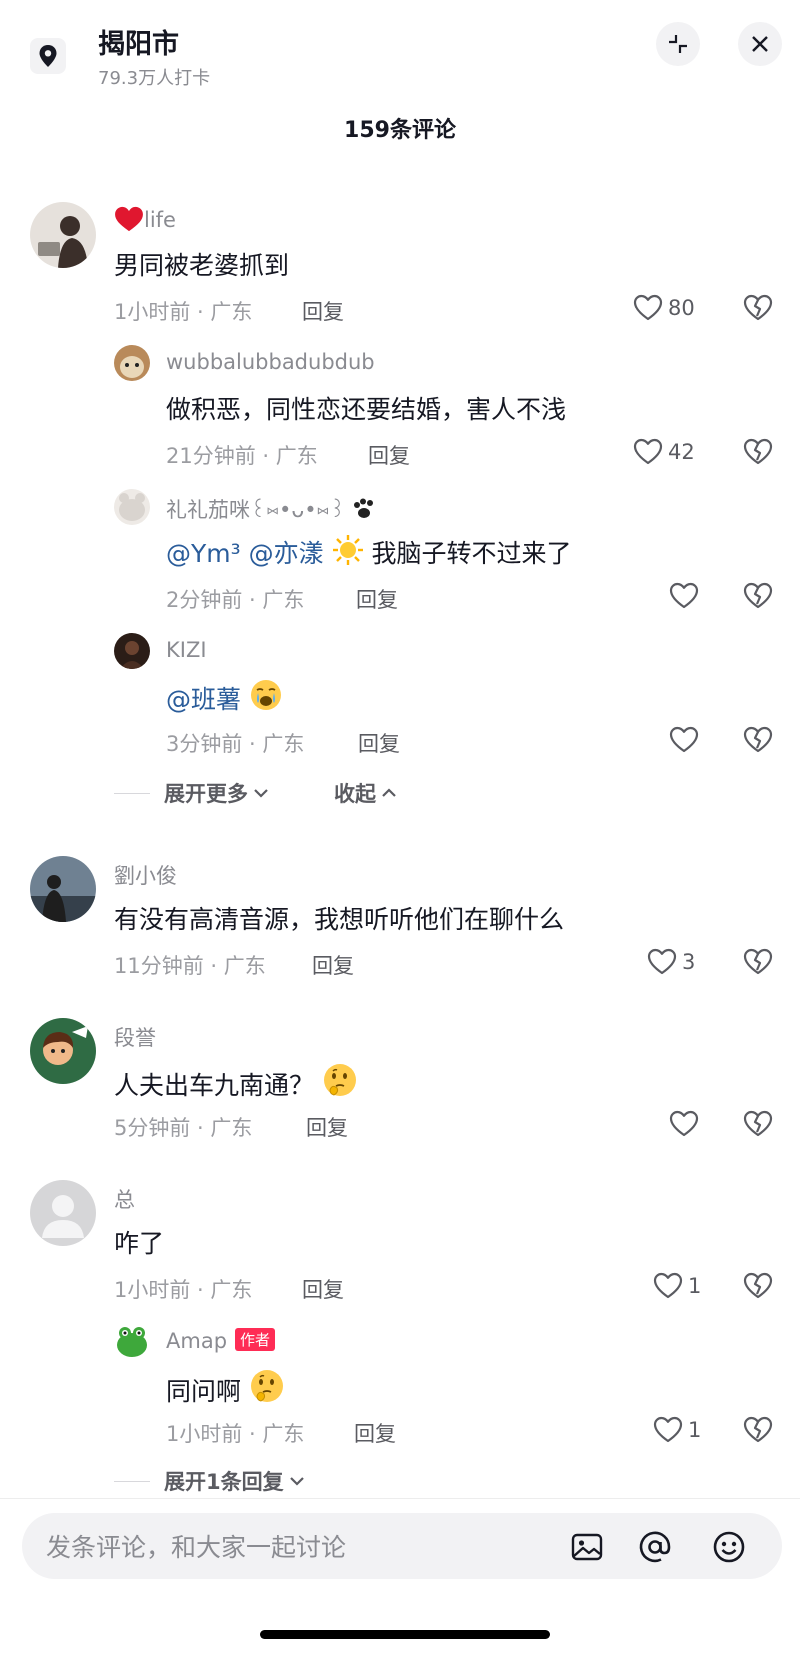 Image resolution: width=800 pixels, height=1653 pixels. Describe the element at coordinates (655, 1547) in the screenshot. I see `at-icon` at that location.